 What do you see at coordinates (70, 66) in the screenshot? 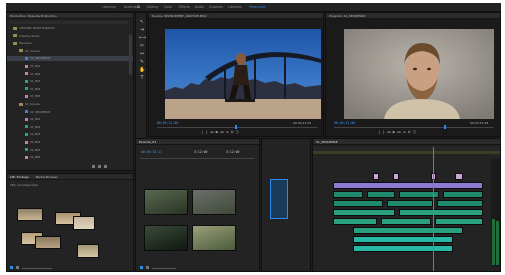
I see `project-item: 01_B01` at bounding box center [70, 66].